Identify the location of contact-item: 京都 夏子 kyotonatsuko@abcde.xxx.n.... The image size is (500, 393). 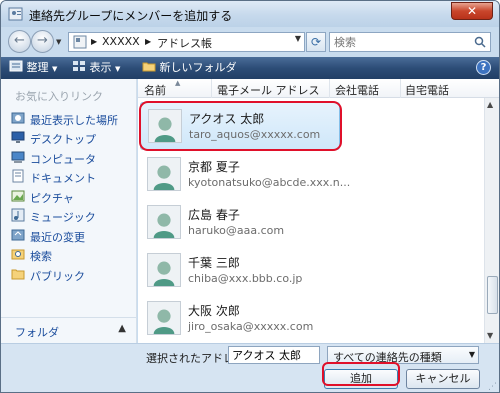
(245, 175).